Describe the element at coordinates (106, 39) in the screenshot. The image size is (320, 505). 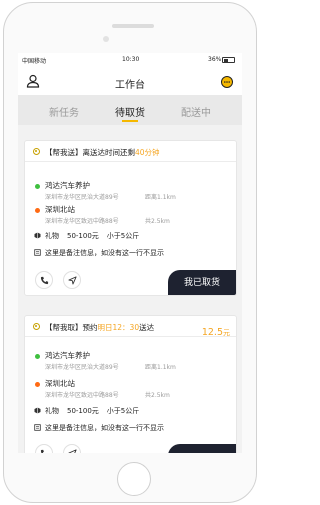
I see `front-camera` at that location.